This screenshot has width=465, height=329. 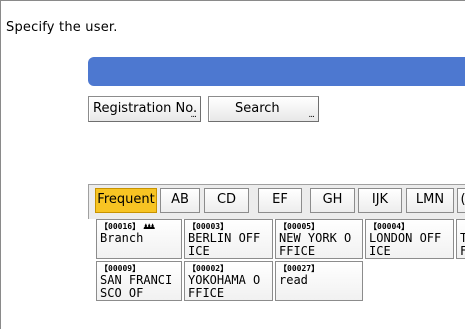 I want to click on top-border, so click(x=232, y=0).